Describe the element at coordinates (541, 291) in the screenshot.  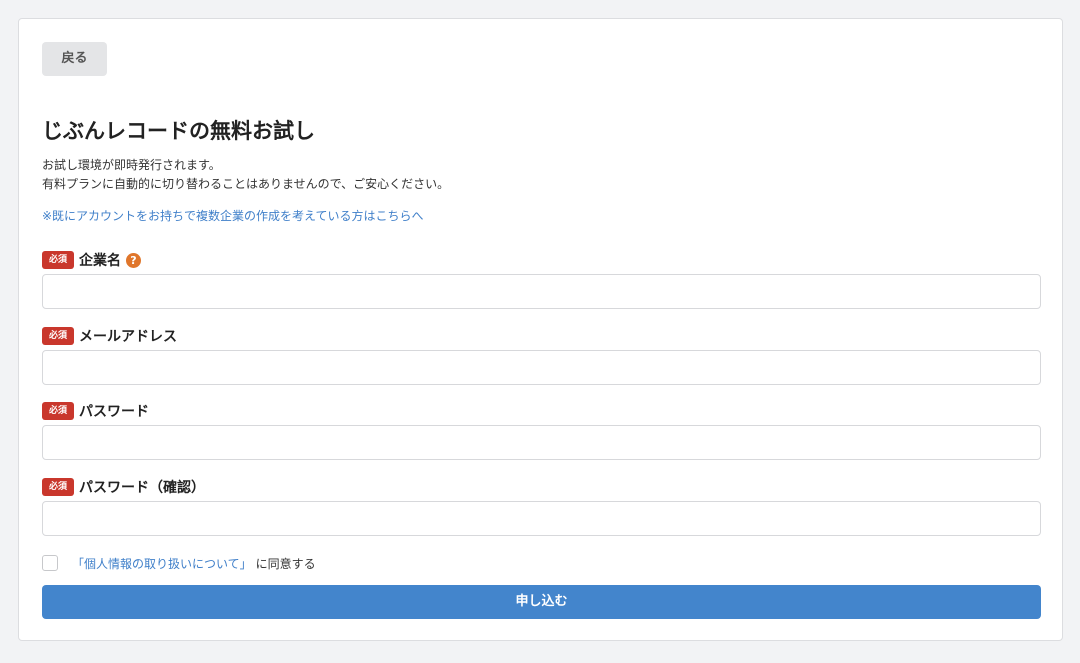
I see `company-name-input` at that location.